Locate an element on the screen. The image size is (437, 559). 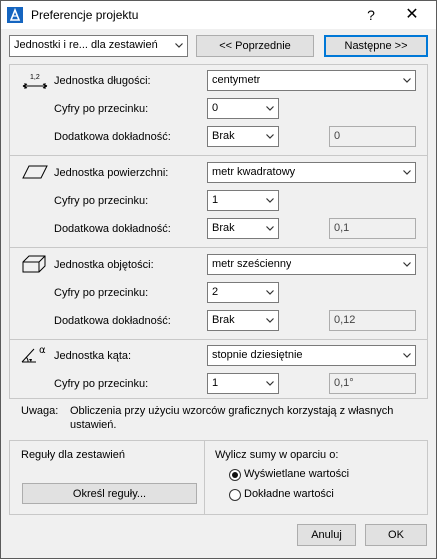
length-preview-value: 0 is located at coordinates (337, 136).